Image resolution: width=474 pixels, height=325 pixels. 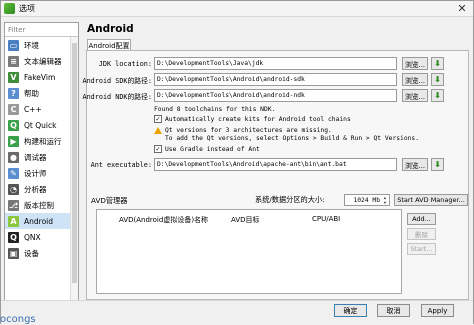 I want to click on monitor-icon: ▭, so click(x=13, y=45).